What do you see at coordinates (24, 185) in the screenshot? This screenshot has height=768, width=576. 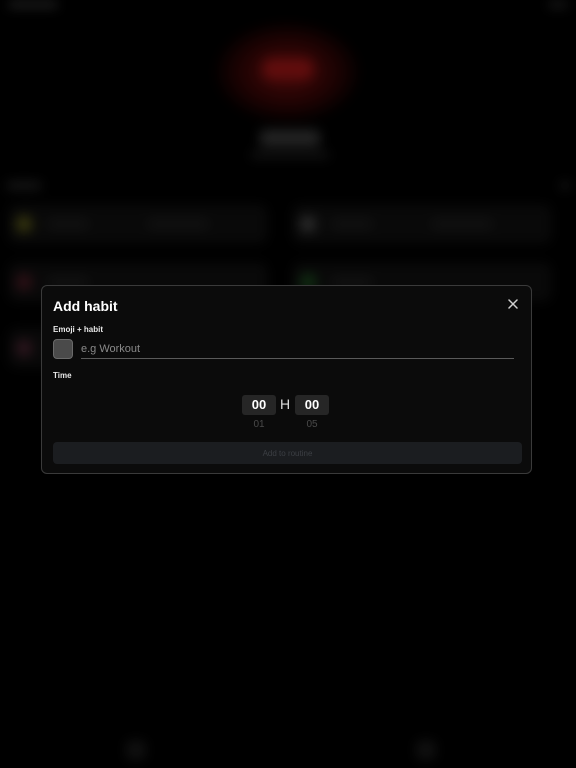 I see `background-section-header` at bounding box center [24, 185].